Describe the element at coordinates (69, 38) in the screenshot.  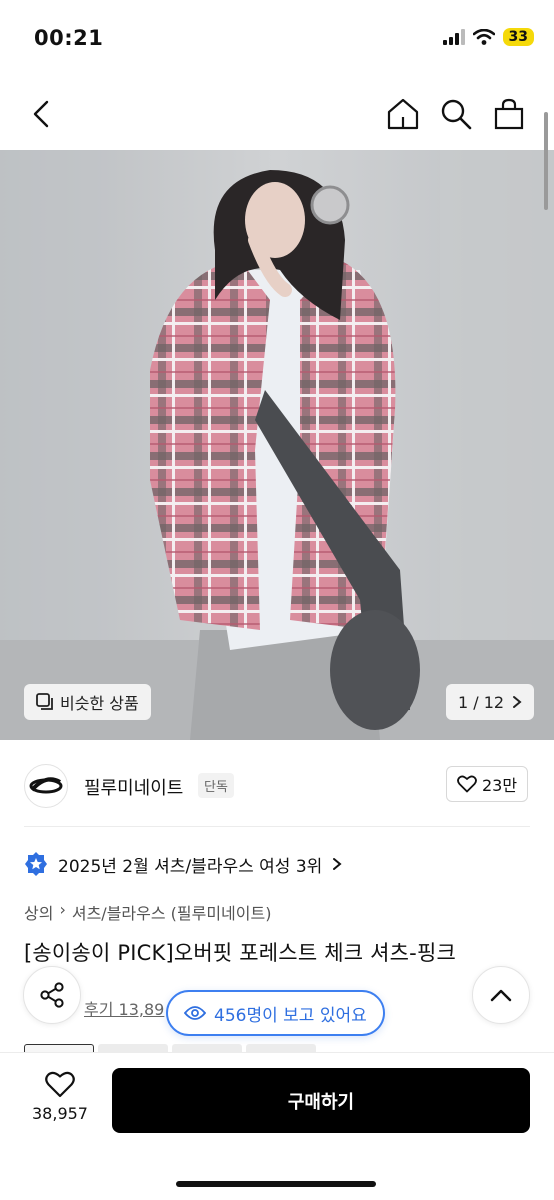
I see `status-time: 00:21` at that location.